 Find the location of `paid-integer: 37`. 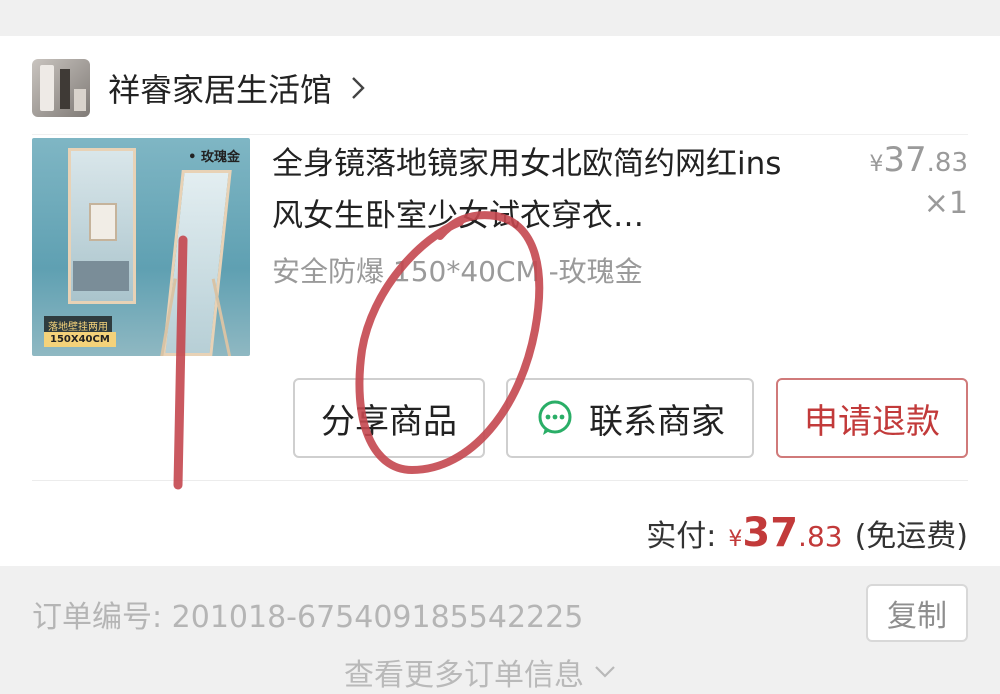

paid-integer: 37 is located at coordinates (770, 533).